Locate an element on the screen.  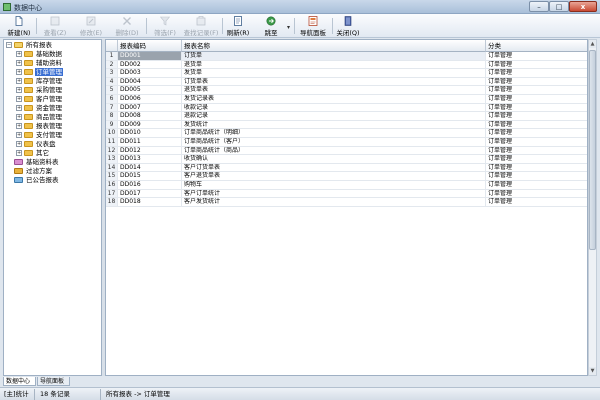
tree-item-dashboard: + 仪表盘 is located at coordinates (58, 144).